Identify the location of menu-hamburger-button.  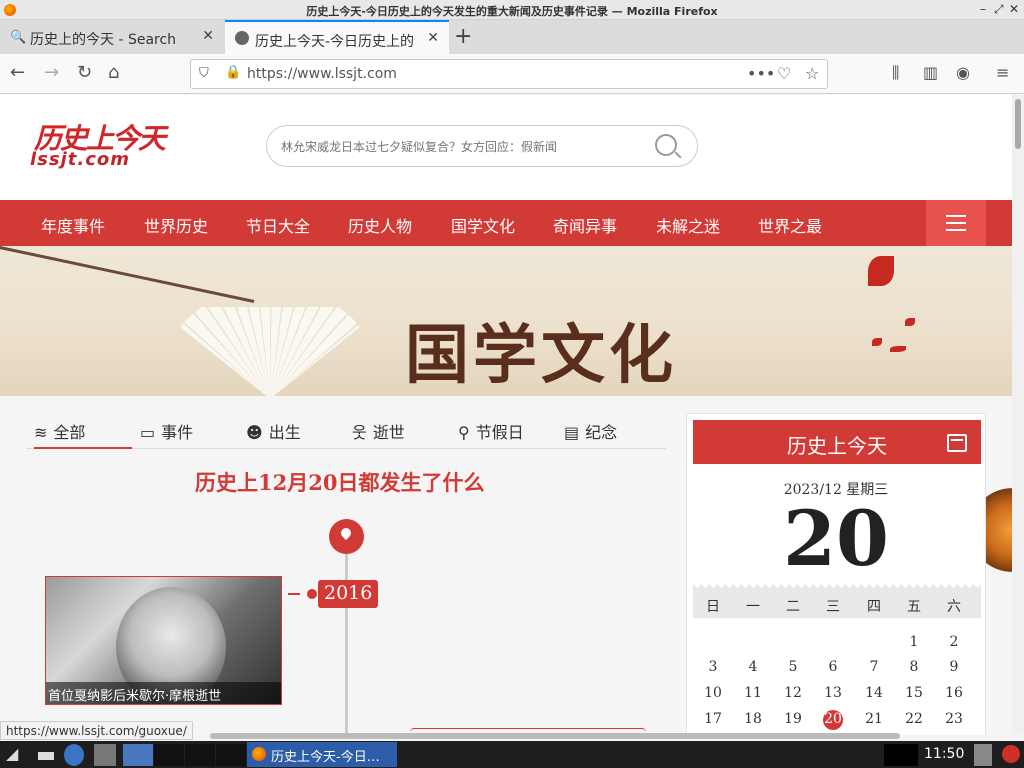
(956, 223).